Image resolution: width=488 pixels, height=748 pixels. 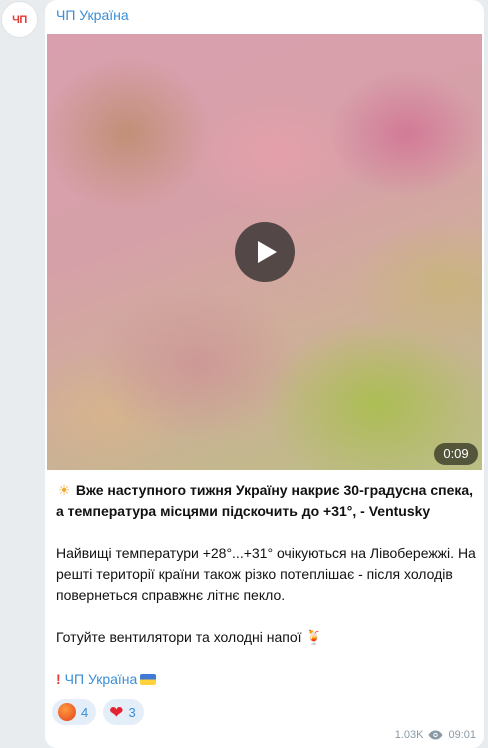 I want to click on eye-icon, so click(x=435, y=735).